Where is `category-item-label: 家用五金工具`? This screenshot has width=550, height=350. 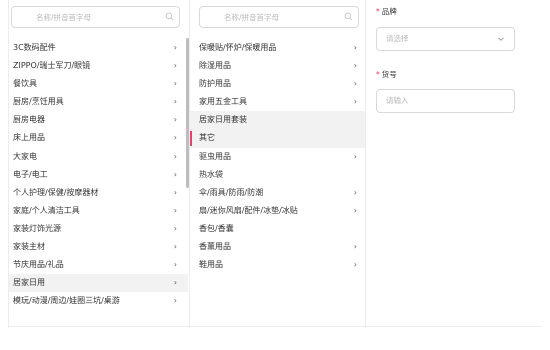
category-item-label: 家用五金工具 is located at coordinates (223, 102).